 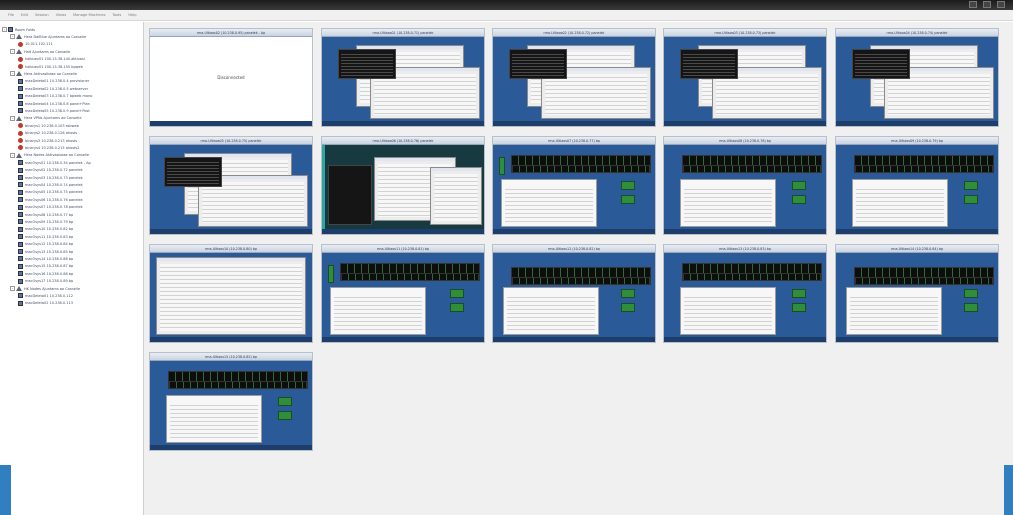 What do you see at coordinates (50, 207) in the screenshot?
I see `tree-item: macOsys07 10.238.0.78 panelek` at bounding box center [50, 207].